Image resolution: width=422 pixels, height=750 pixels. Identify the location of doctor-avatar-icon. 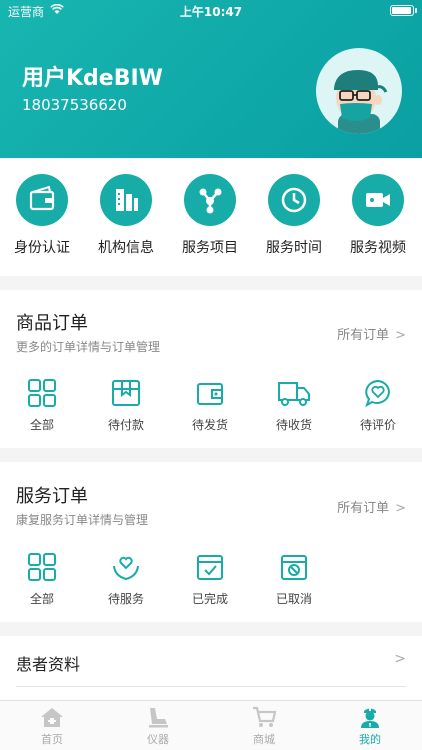
(361, 102).